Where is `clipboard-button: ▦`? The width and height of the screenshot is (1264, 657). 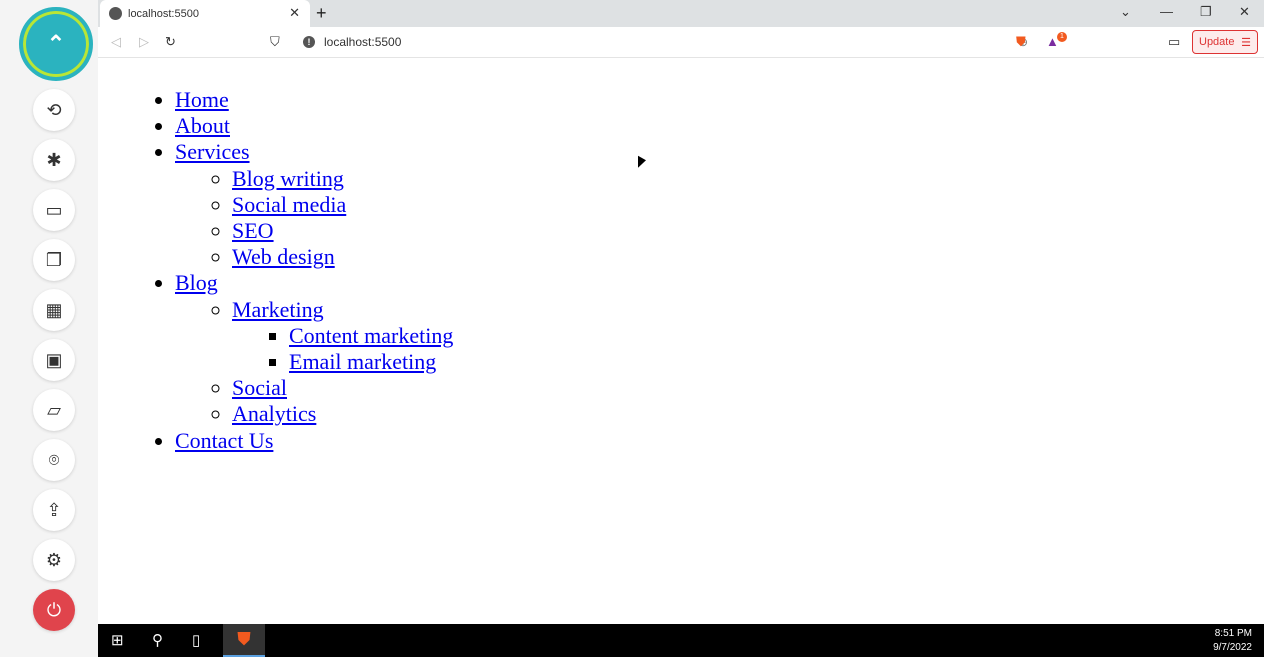 clipboard-button: ▦ is located at coordinates (54, 310).